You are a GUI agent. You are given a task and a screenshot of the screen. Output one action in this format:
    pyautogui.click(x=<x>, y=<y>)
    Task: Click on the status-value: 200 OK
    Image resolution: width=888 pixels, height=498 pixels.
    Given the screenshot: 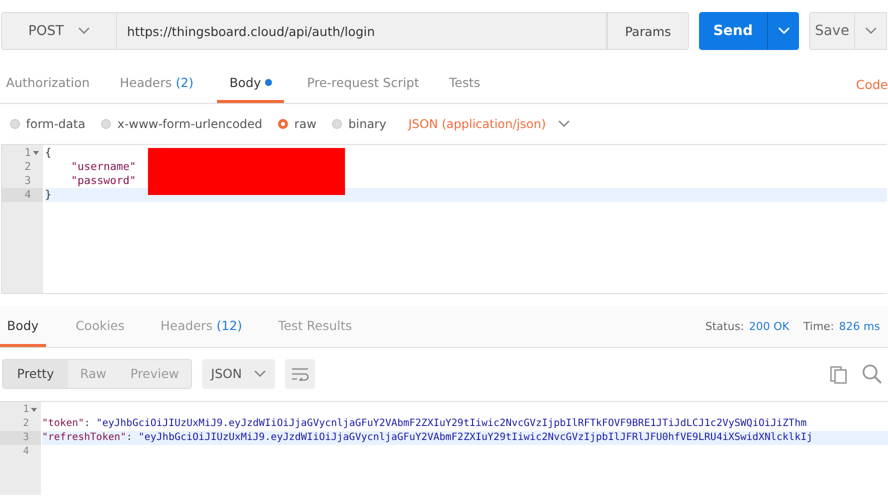 What is the action you would take?
    pyautogui.click(x=769, y=326)
    